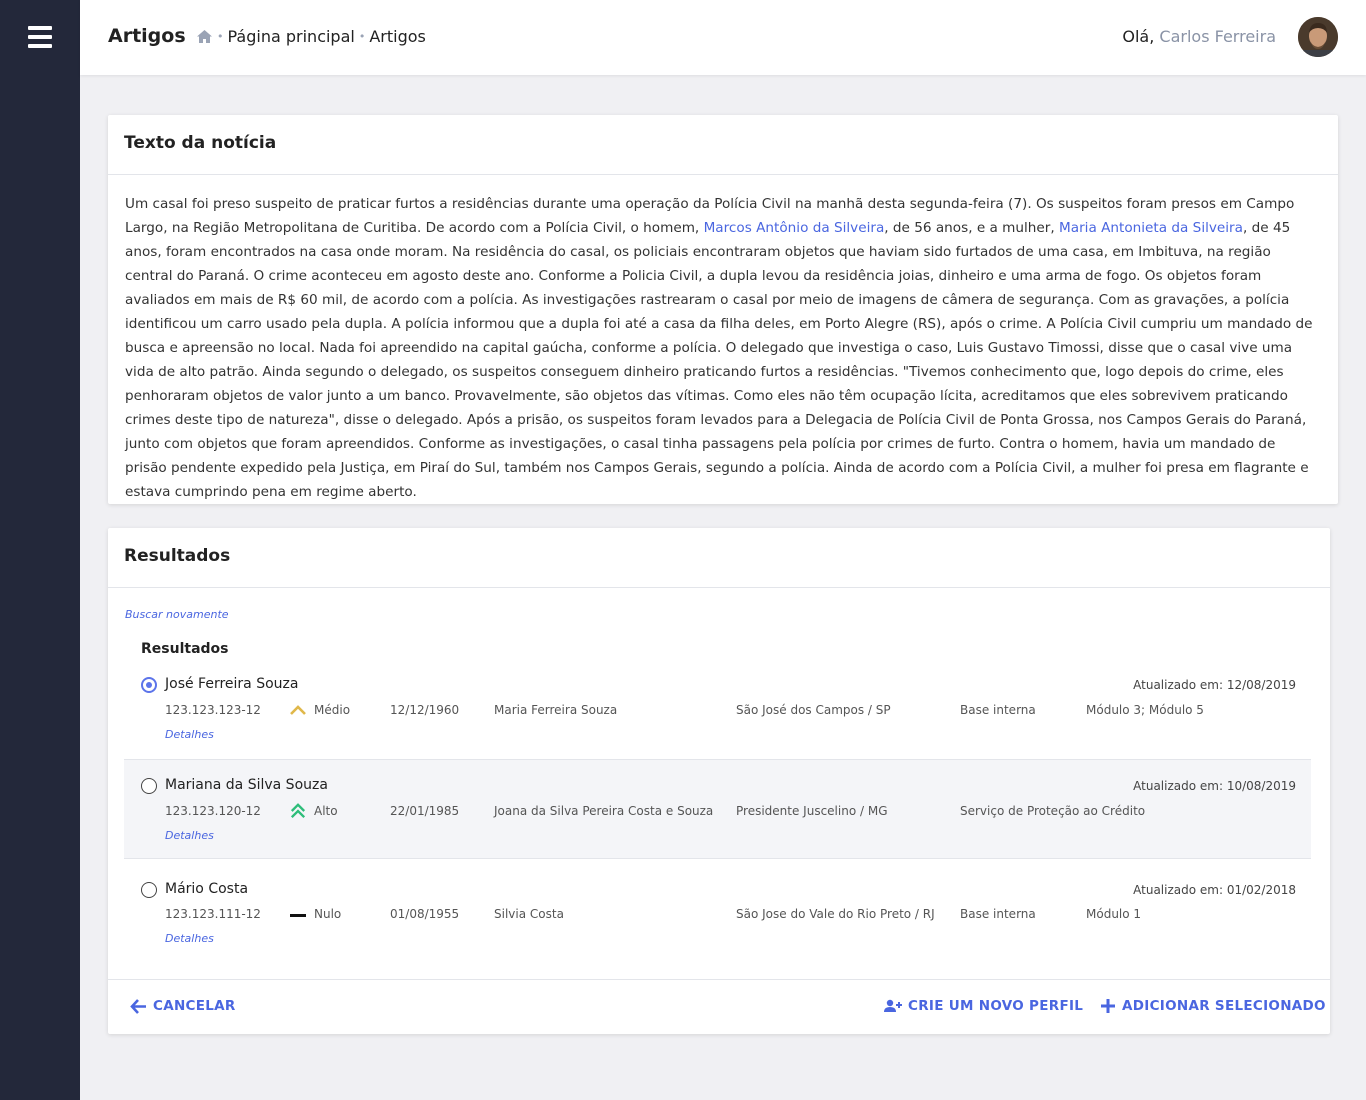 The image size is (1366, 1100). Describe the element at coordinates (794, 228) in the screenshot. I see `highlighted-entity-man: Marcos Antônio da Silveira` at that location.